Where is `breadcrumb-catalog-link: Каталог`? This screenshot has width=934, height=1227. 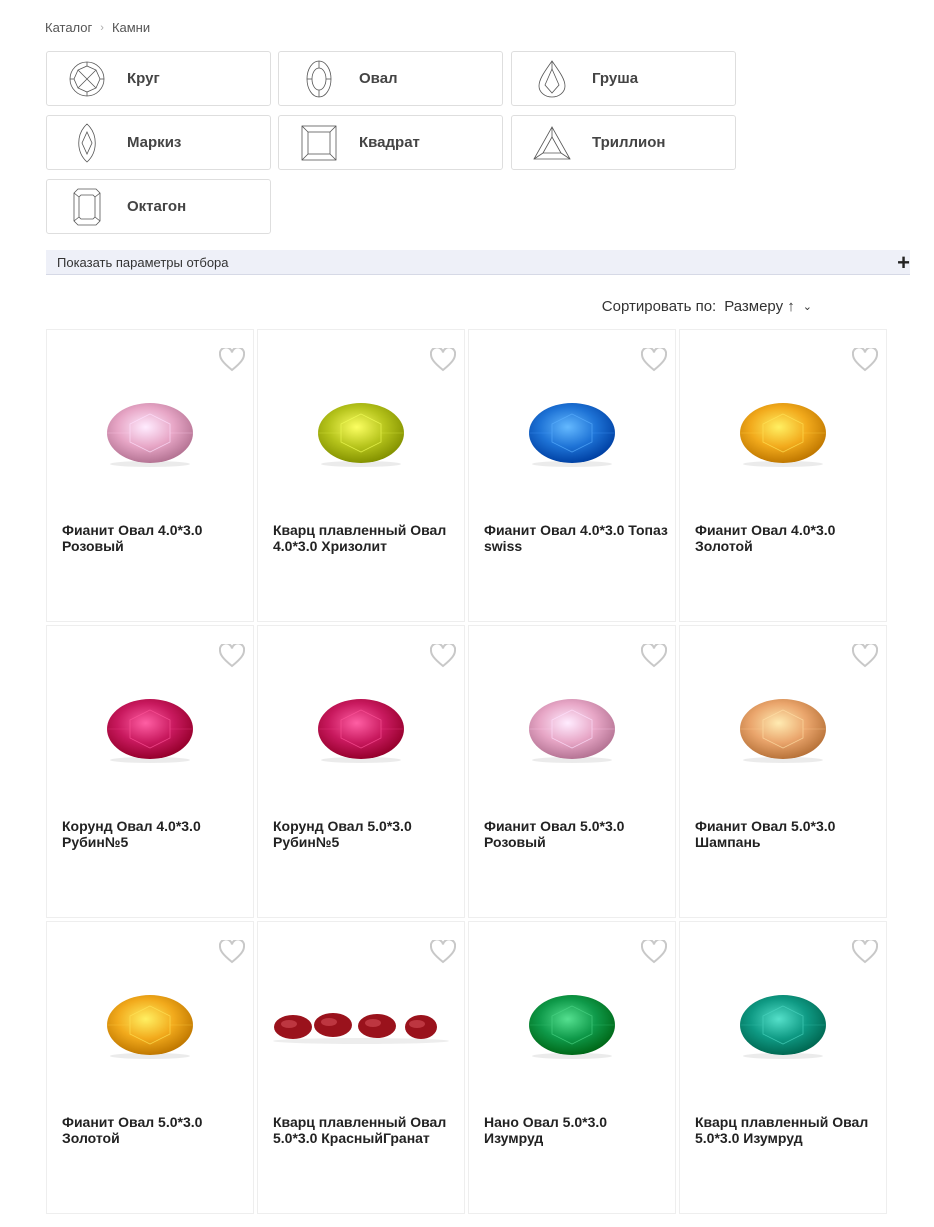 breadcrumb-catalog-link: Каталог is located at coordinates (68, 27).